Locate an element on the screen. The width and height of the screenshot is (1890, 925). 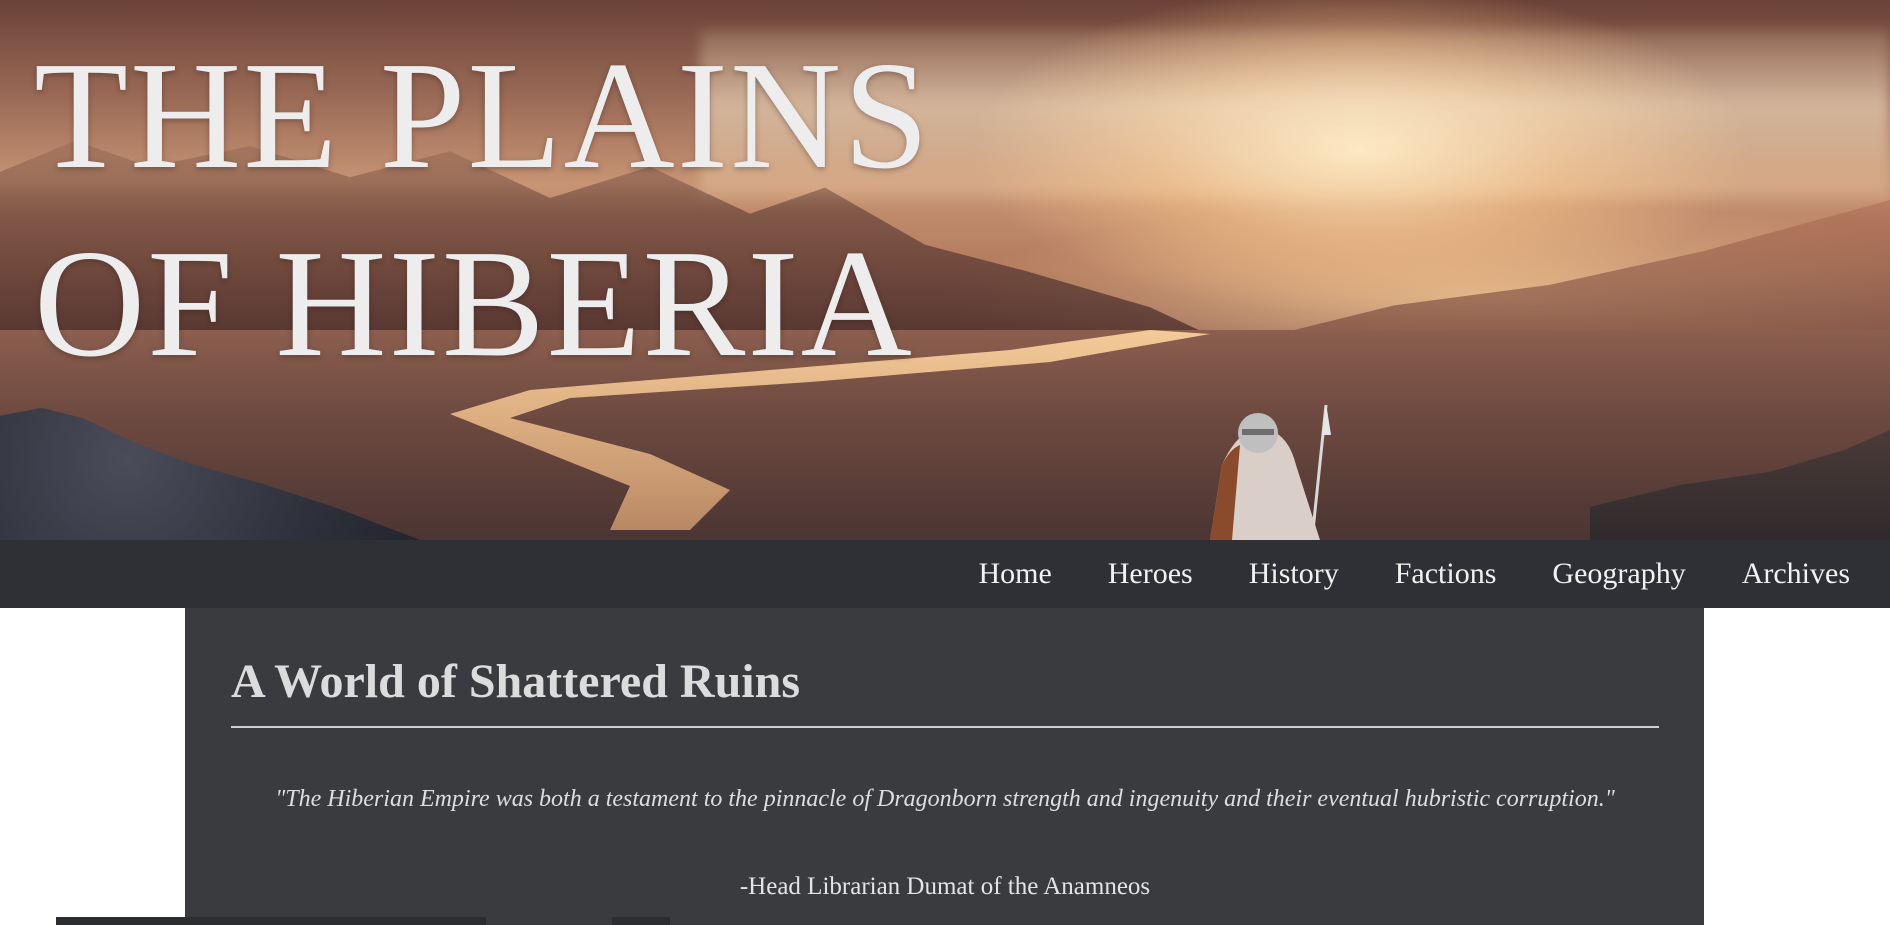
heading-divider is located at coordinates (945, 727).